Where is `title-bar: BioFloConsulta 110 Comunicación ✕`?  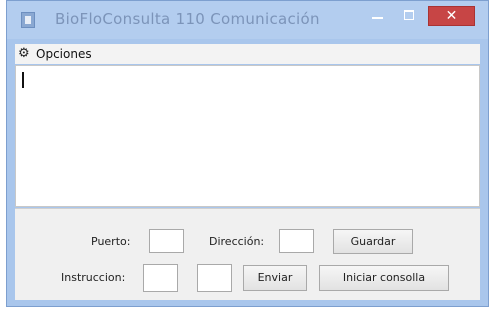
title-bar: BioFloConsulta 110 Comunicación ✕ is located at coordinates (247, 20).